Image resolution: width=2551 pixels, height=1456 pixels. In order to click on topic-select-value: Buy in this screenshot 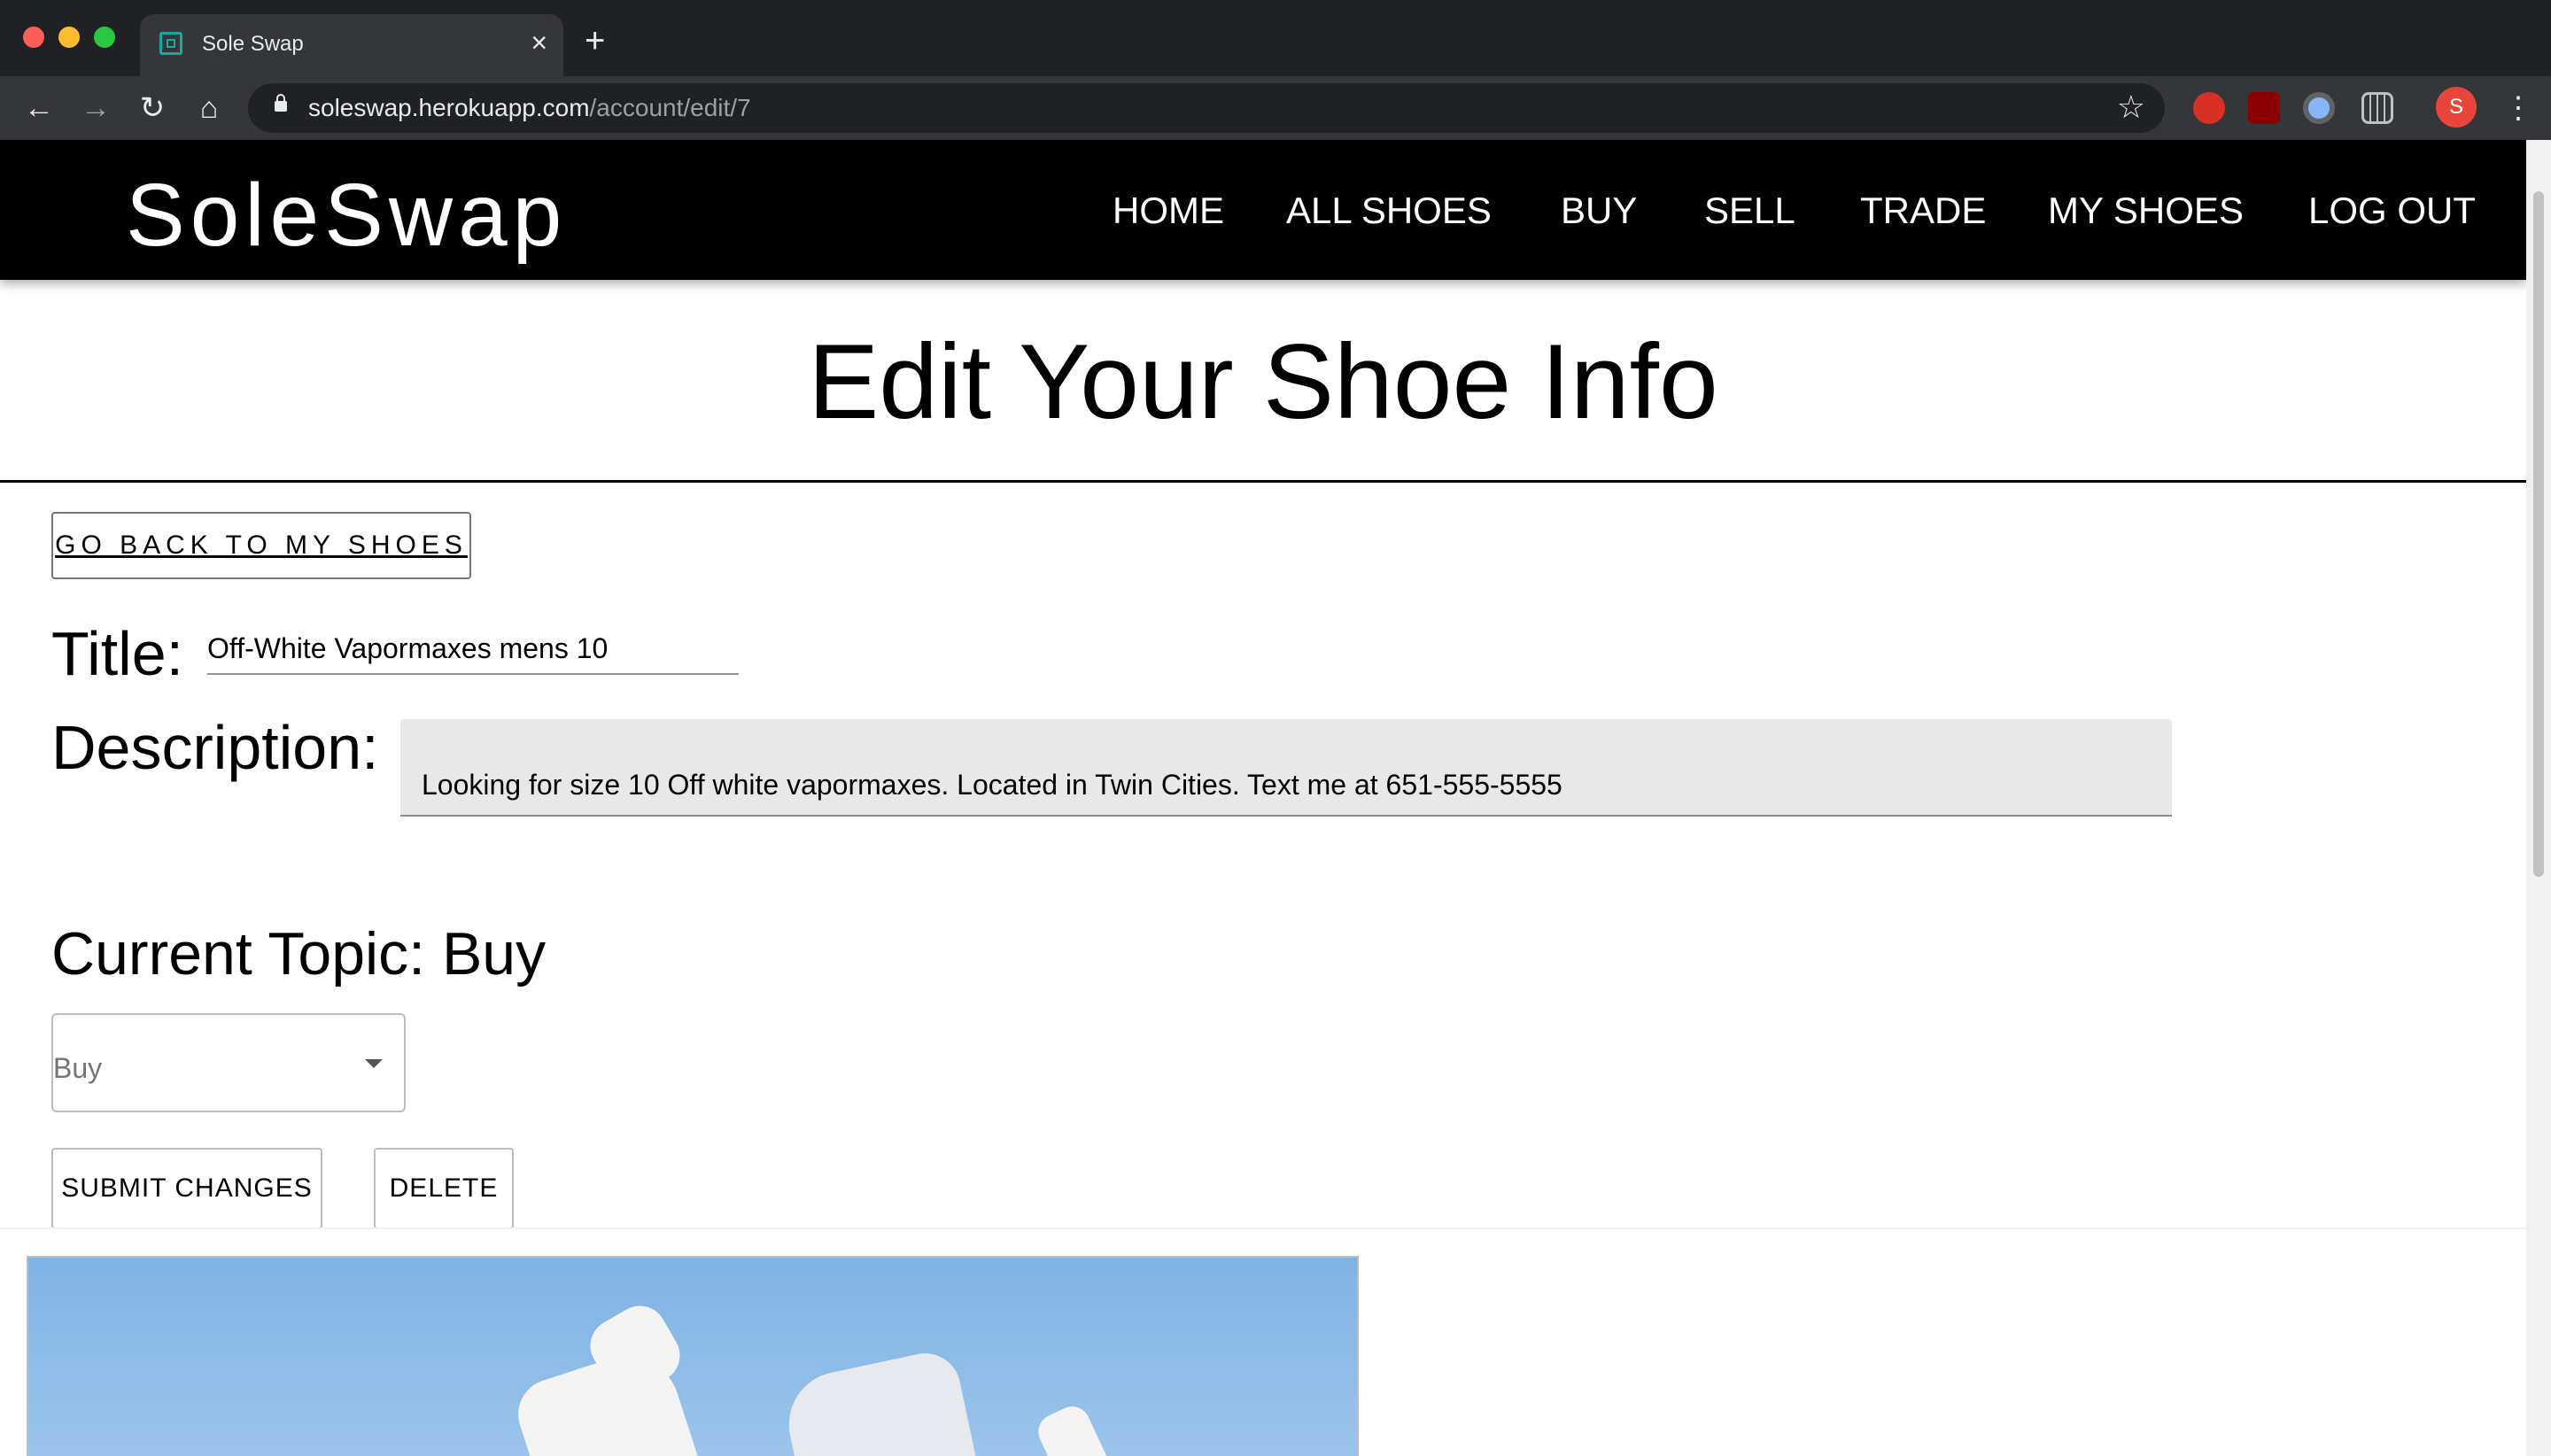, I will do `click(78, 1068)`.